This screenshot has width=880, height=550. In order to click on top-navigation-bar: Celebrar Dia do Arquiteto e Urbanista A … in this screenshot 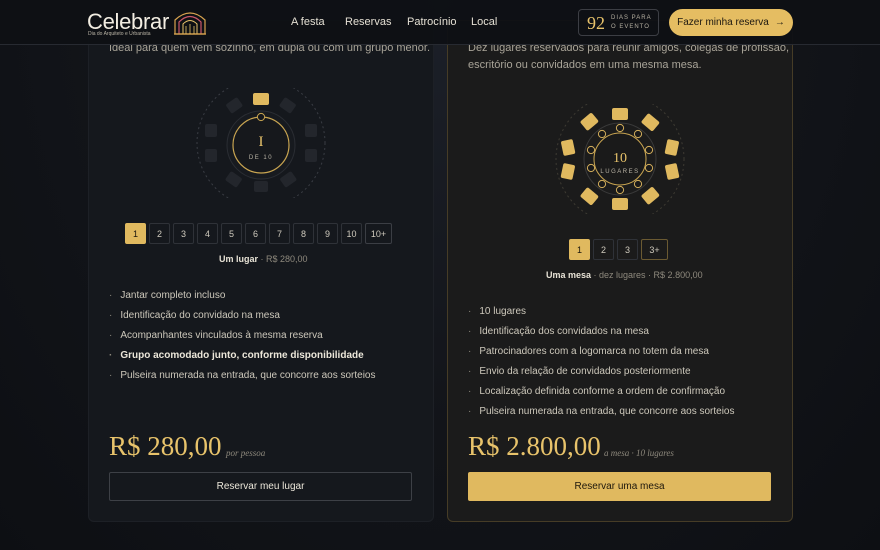, I will do `click(440, 22)`.